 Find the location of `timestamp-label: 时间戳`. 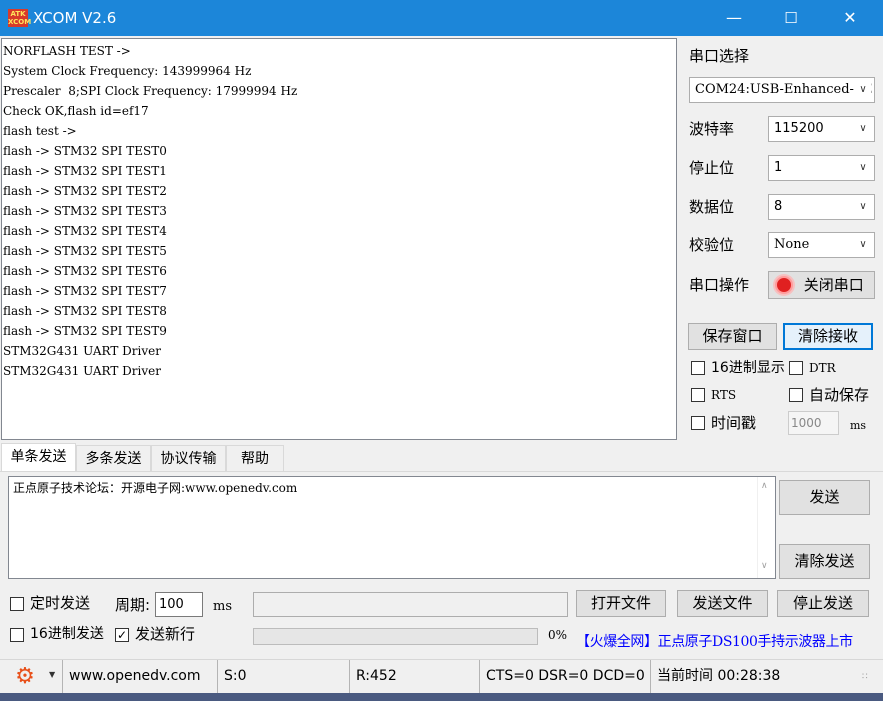

timestamp-label: 时间戳 is located at coordinates (734, 423).